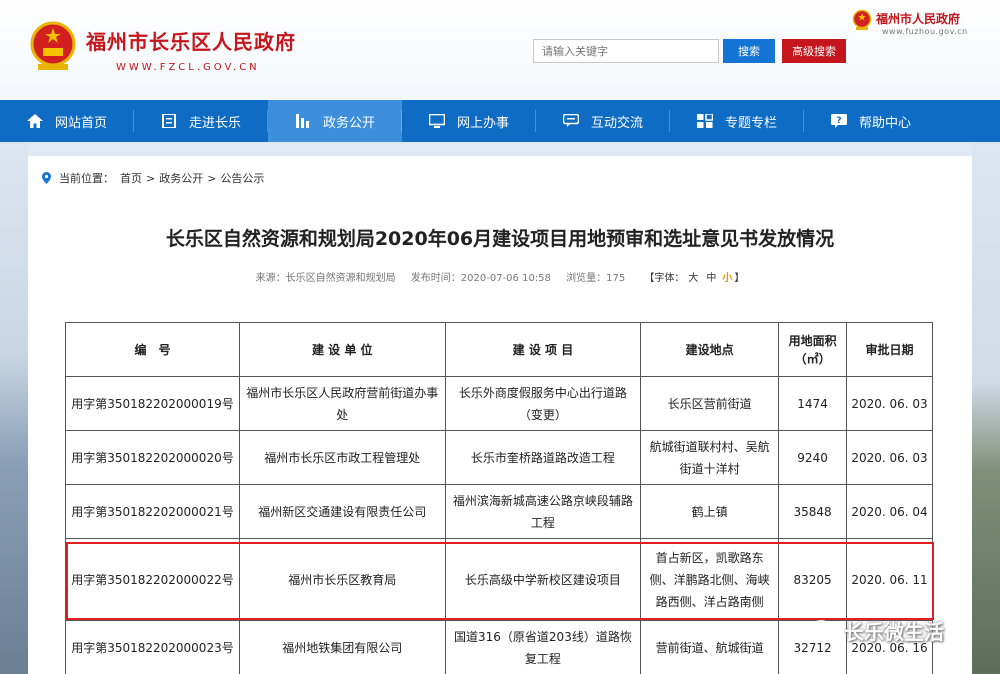 The image size is (1000, 674). What do you see at coordinates (302, 121) in the screenshot?
I see `chart-icon` at bounding box center [302, 121].